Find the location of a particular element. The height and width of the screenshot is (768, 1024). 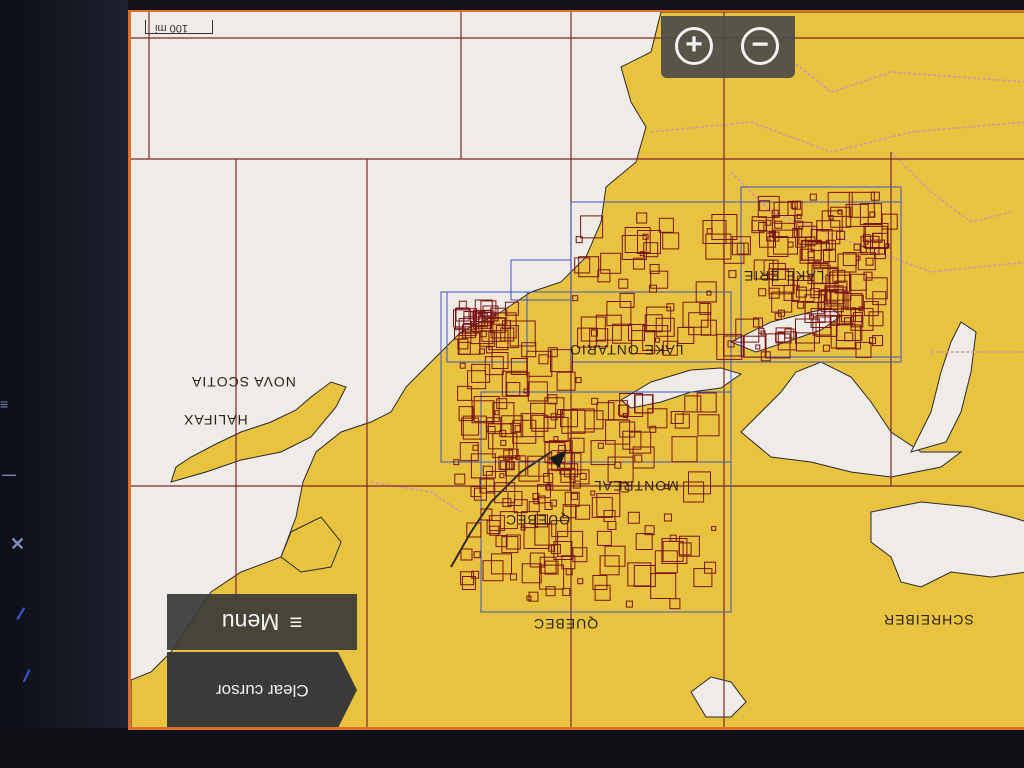

clear-cursor-label: Clear cursor is located at coordinates (262, 690).